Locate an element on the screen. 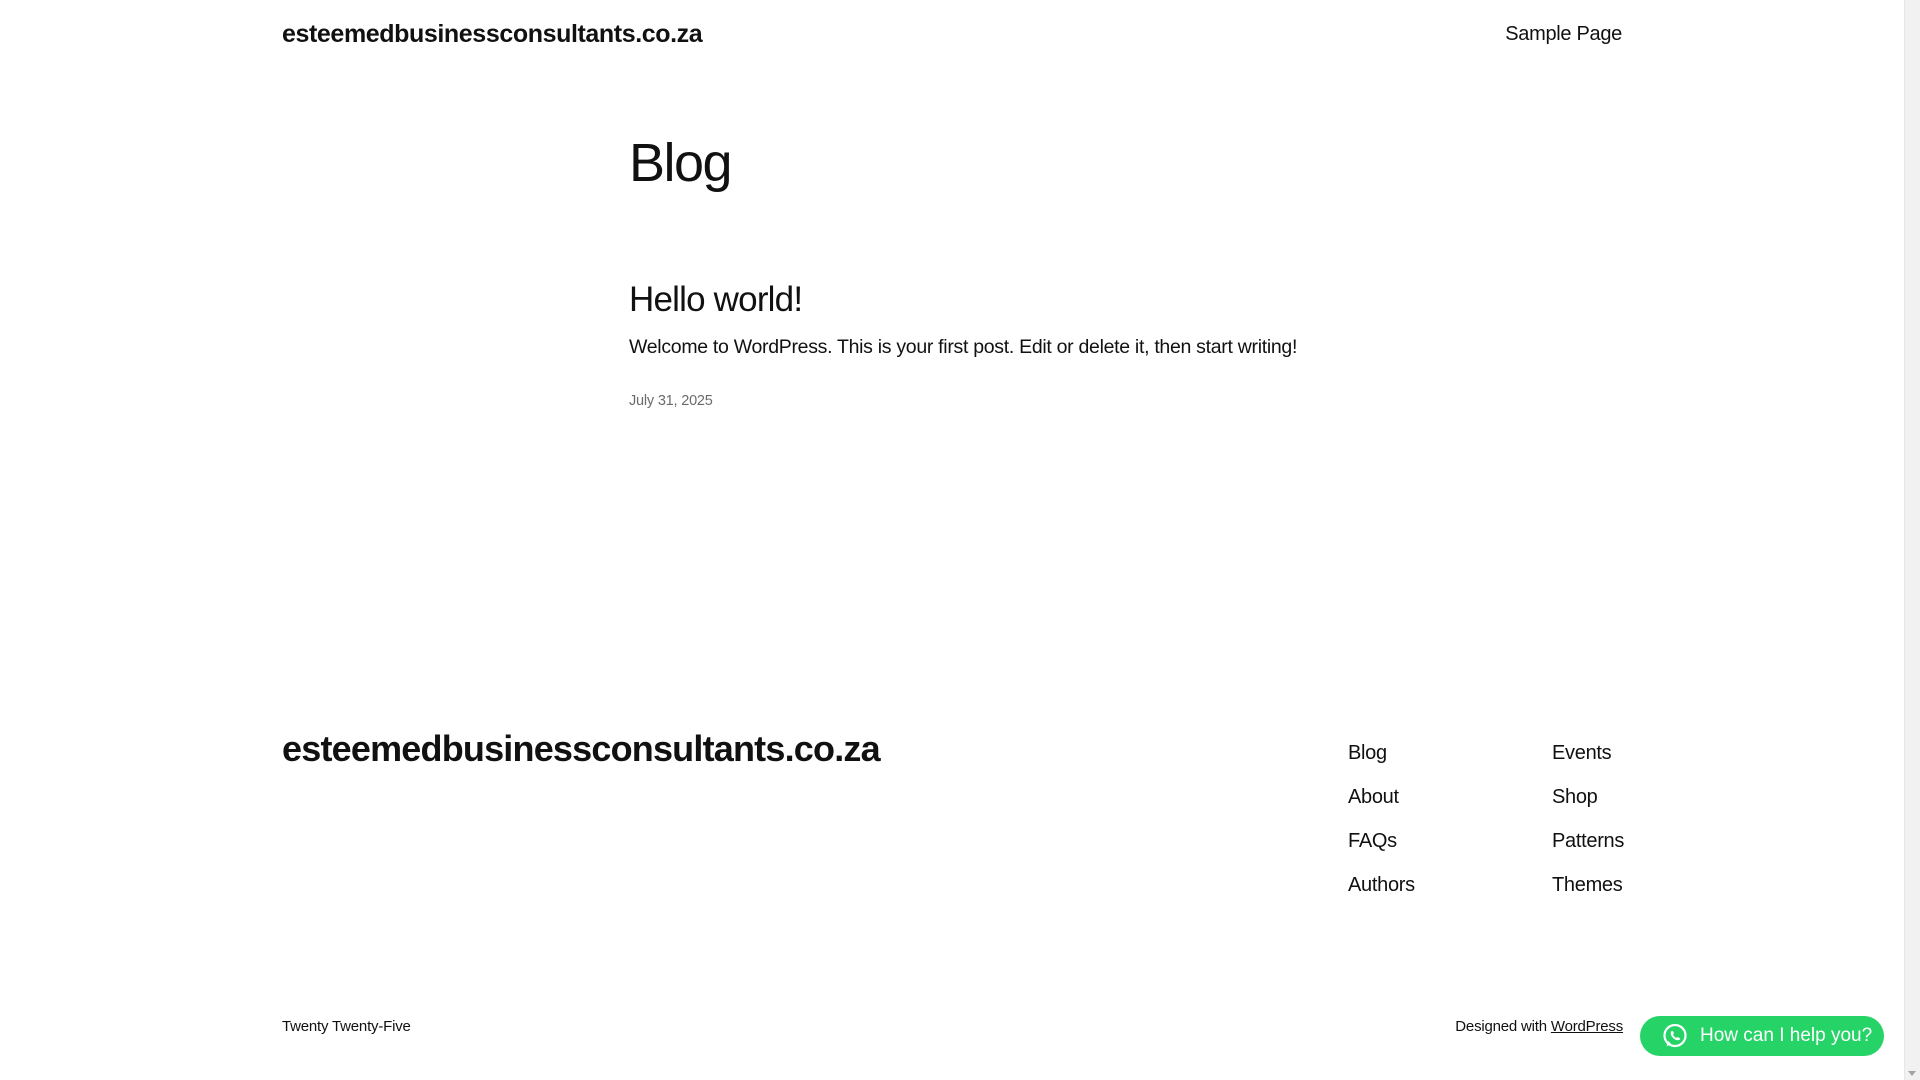 Image resolution: width=1920 pixels, height=1080 pixels. post-date: July 31, 2025 is located at coordinates (1009, 401).